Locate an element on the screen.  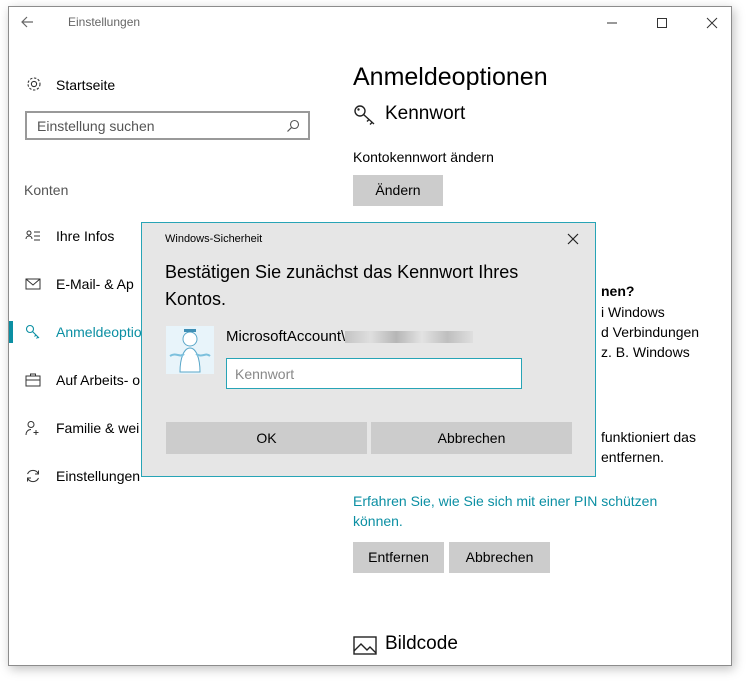
sidebar-item-label: Familie & wei is located at coordinates (98, 428).